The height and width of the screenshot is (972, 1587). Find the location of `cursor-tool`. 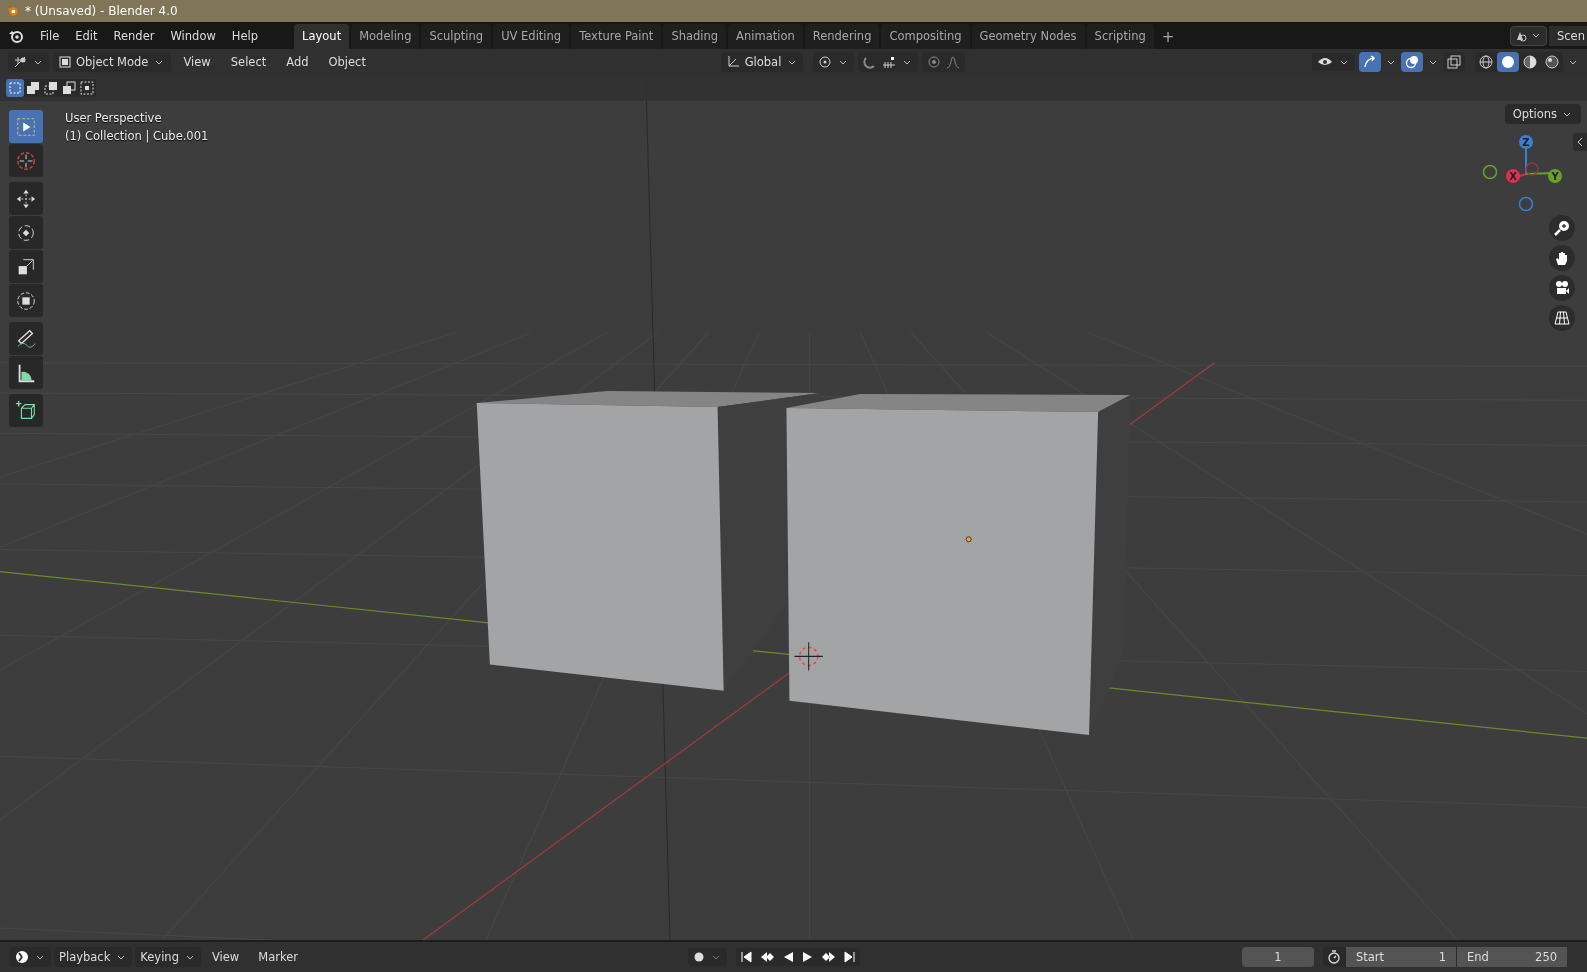

cursor-tool is located at coordinates (26, 160).